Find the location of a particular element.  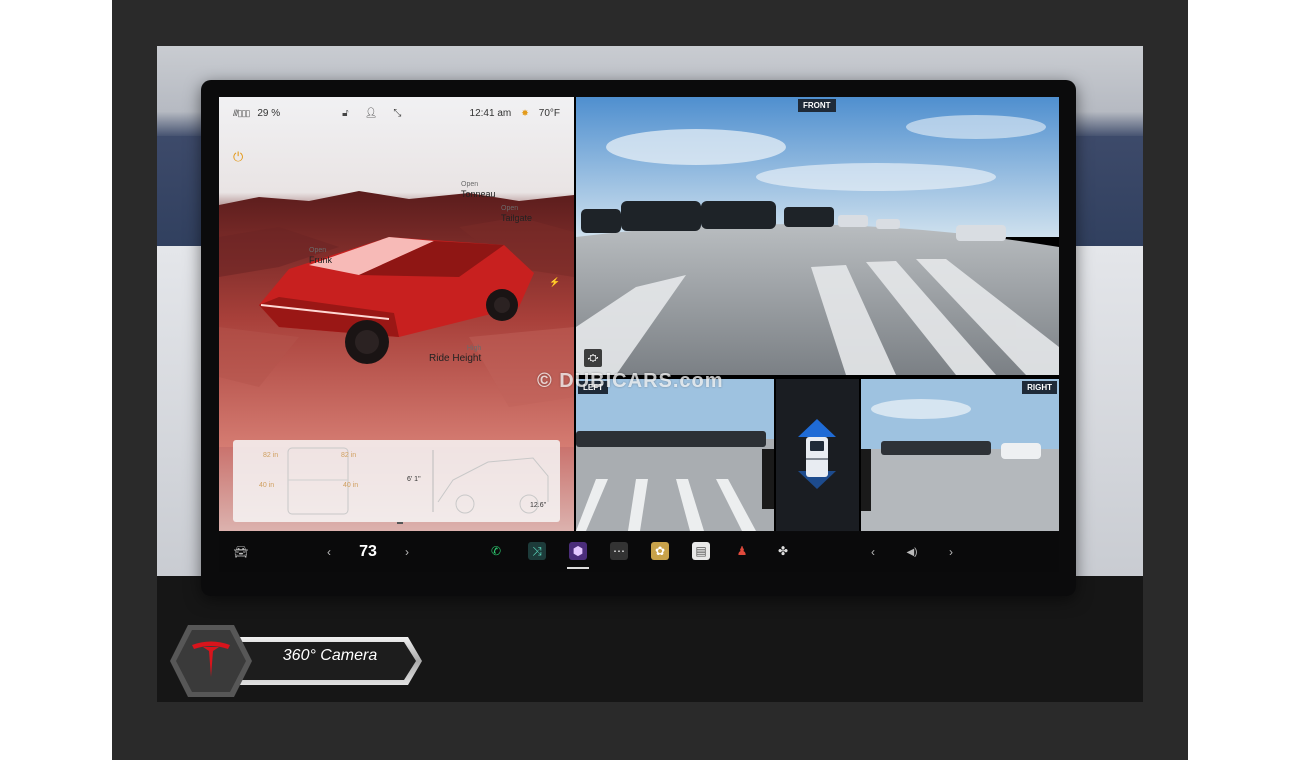

battery-icon: ///▯▯▯ is located at coordinates (241, 112).